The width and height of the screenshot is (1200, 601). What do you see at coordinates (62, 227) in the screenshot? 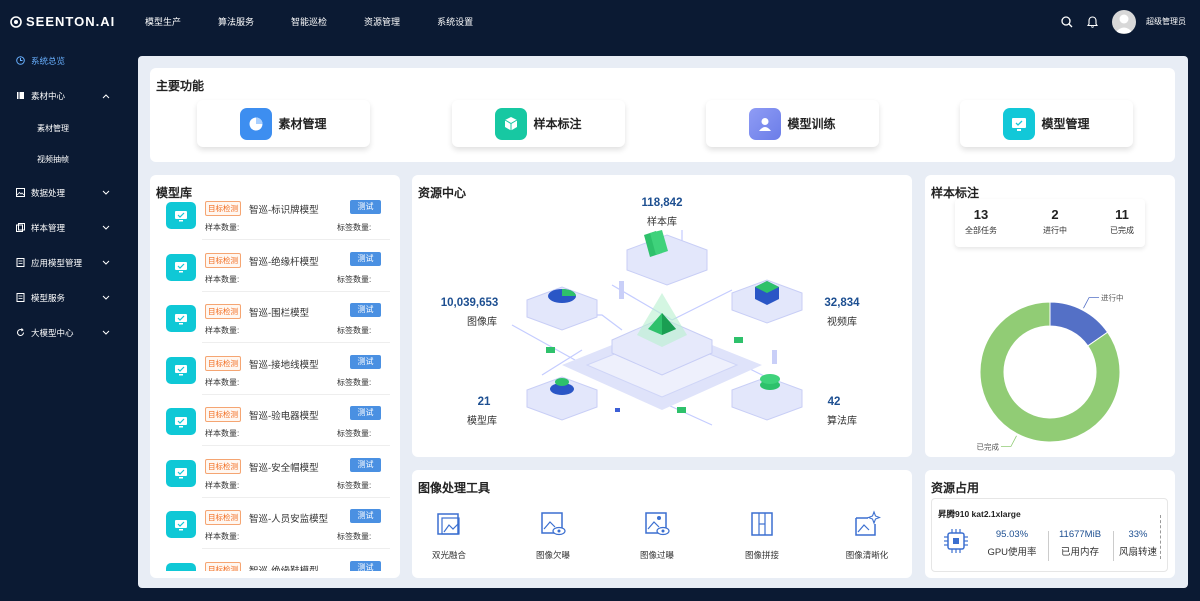
I see `sidebar-item-sample-management: 样本管理` at bounding box center [62, 227].